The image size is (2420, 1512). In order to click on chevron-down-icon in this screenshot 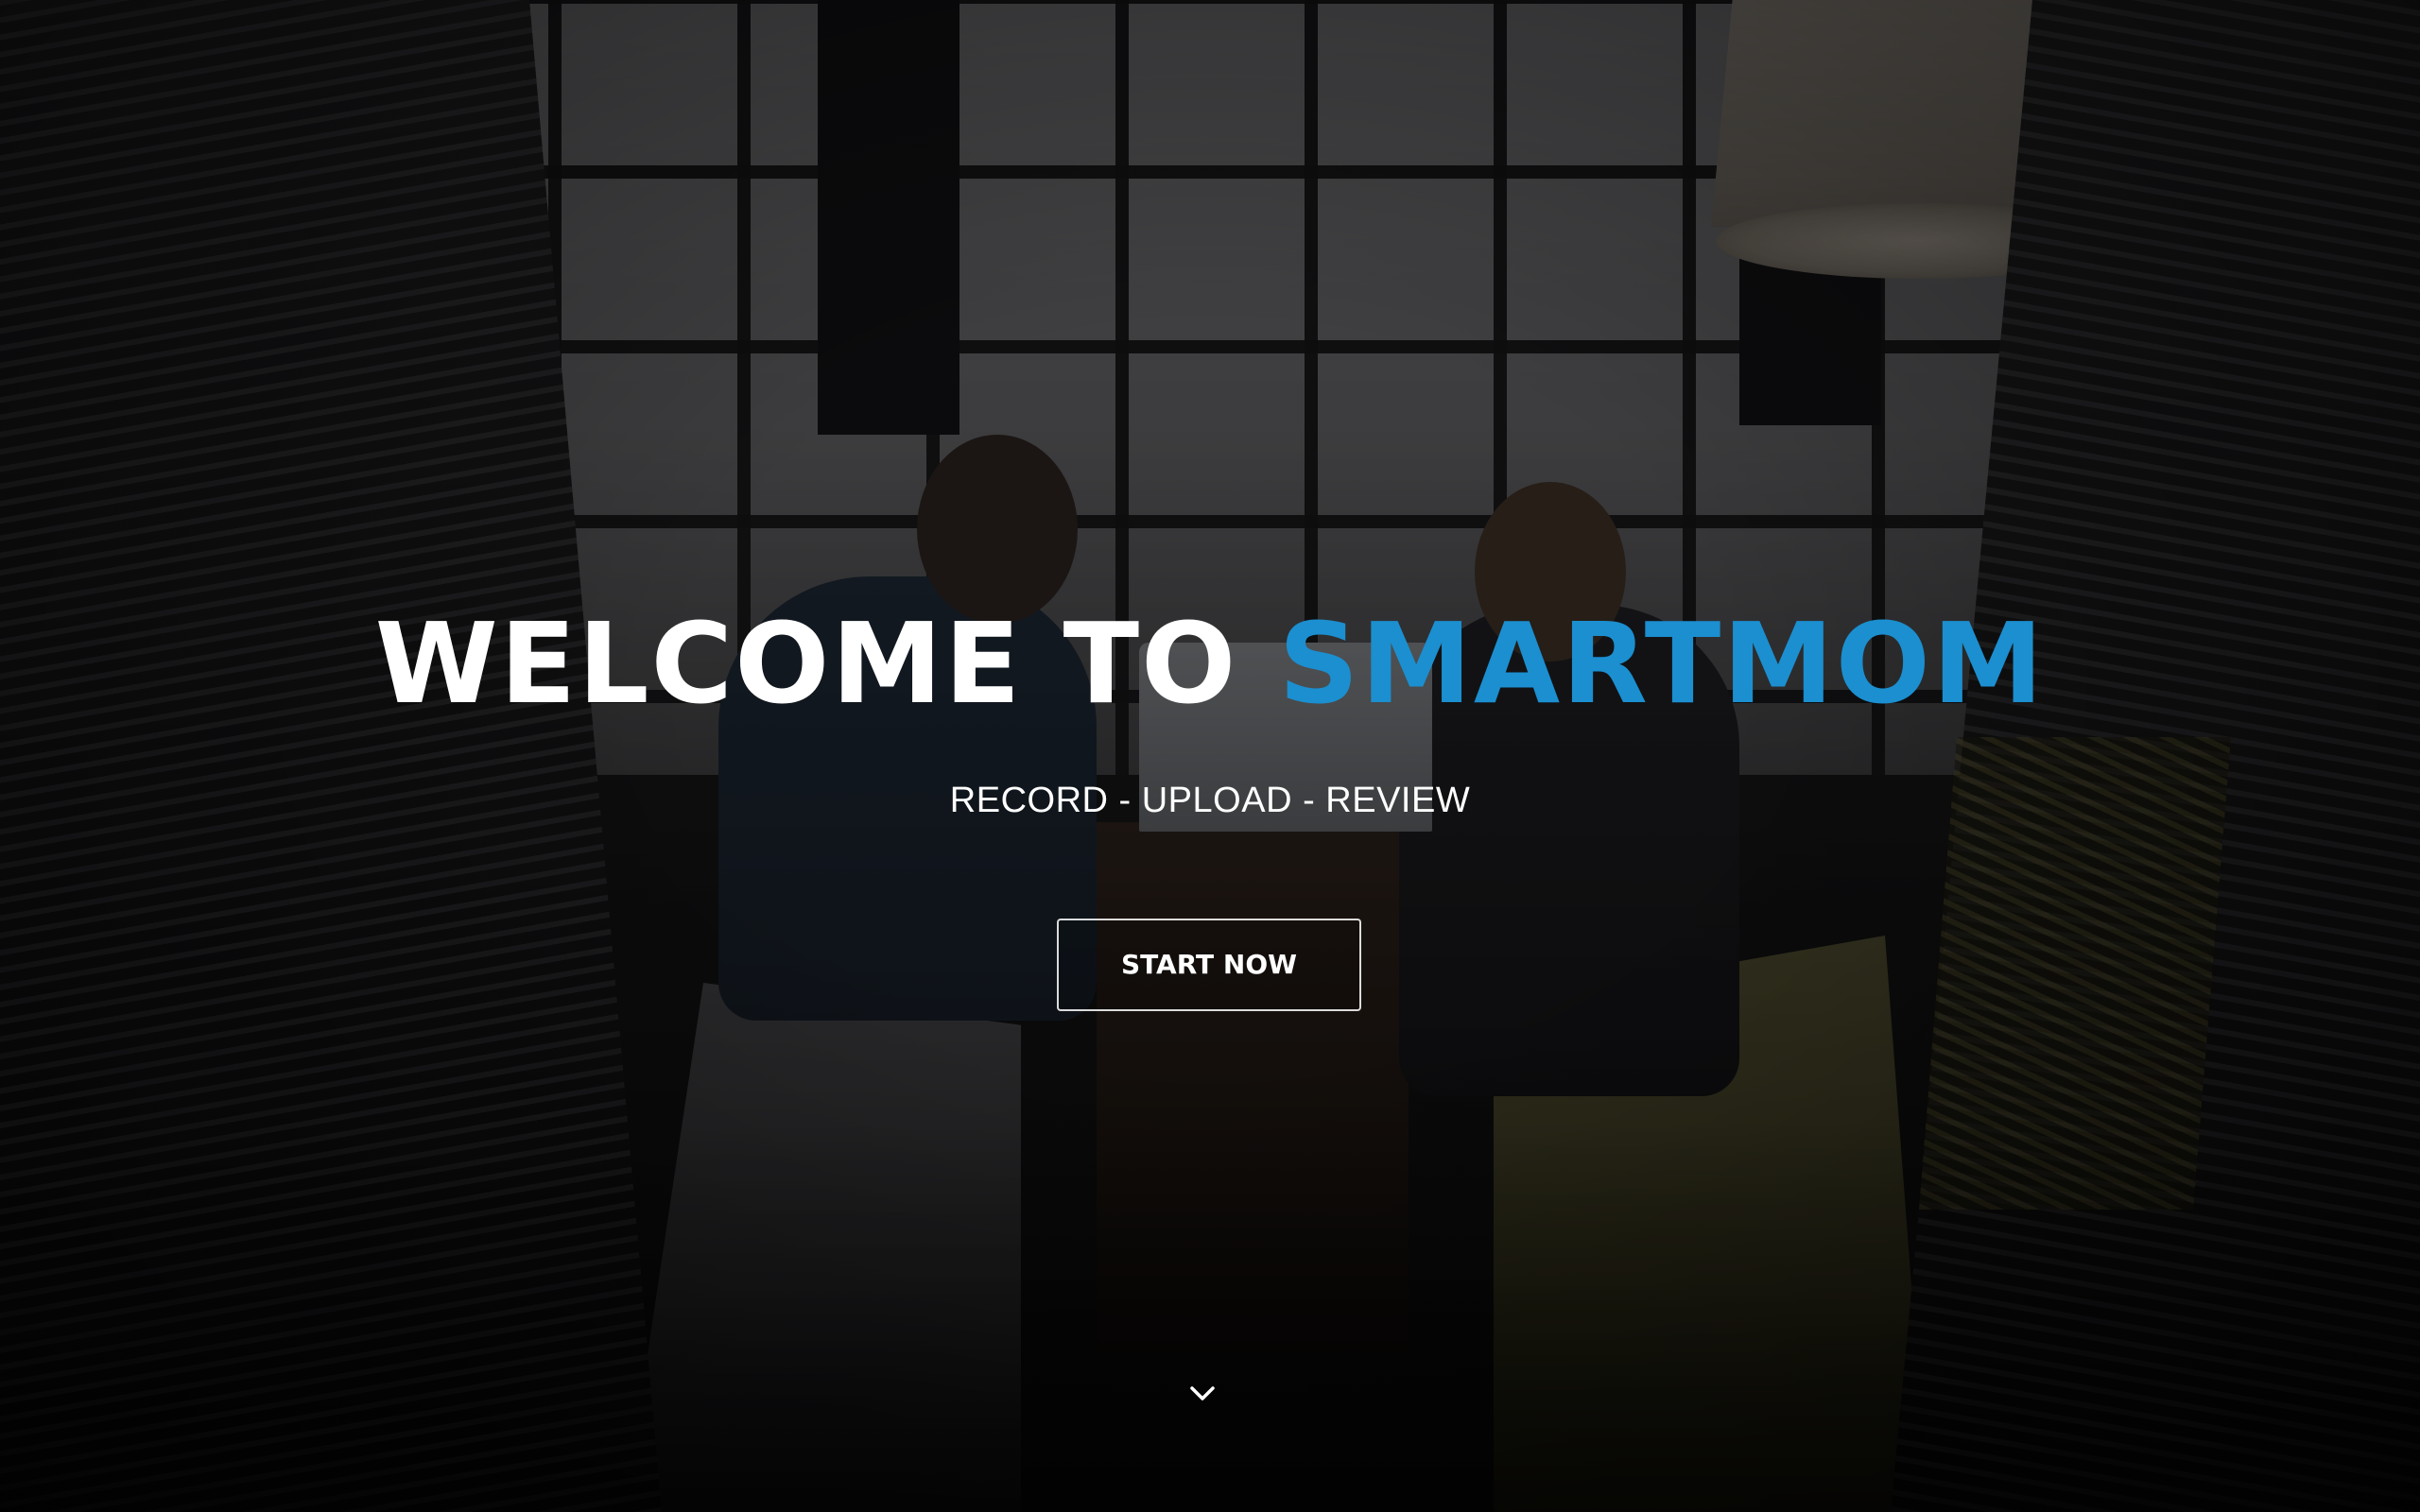, I will do `click(1203, 1394)`.